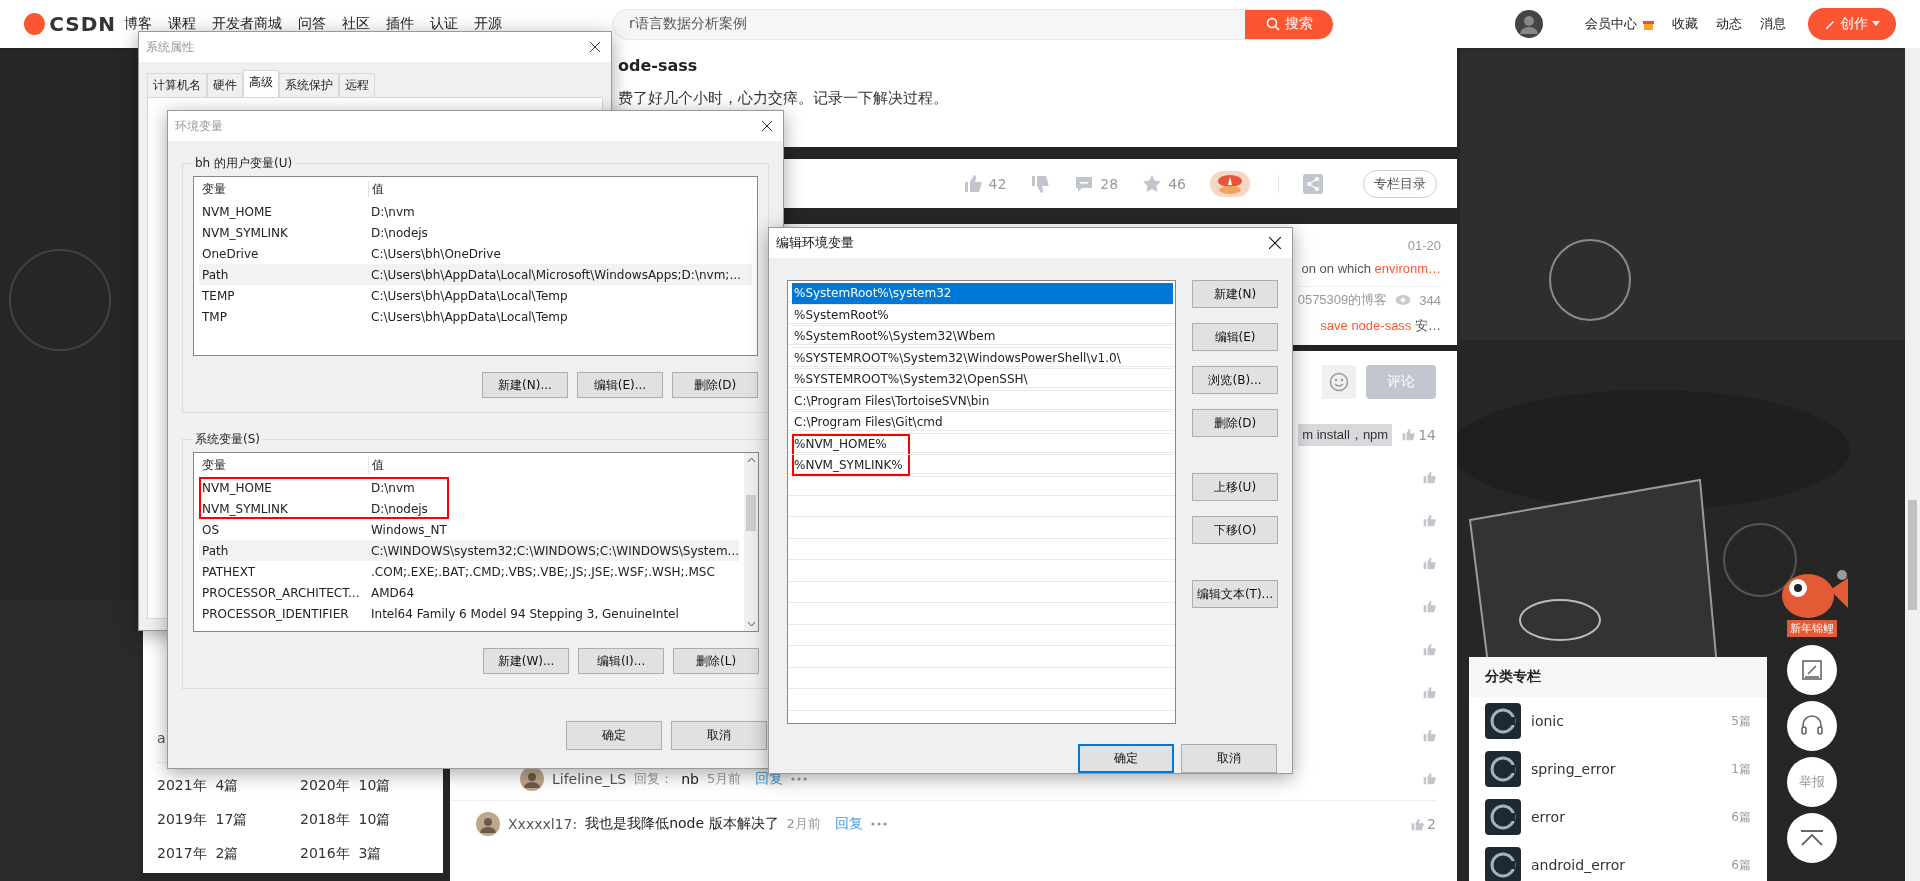 This screenshot has height=881, width=1920. Describe the element at coordinates (1235, 487) in the screenshot. I see `dialog-button: 上移(U)` at that location.